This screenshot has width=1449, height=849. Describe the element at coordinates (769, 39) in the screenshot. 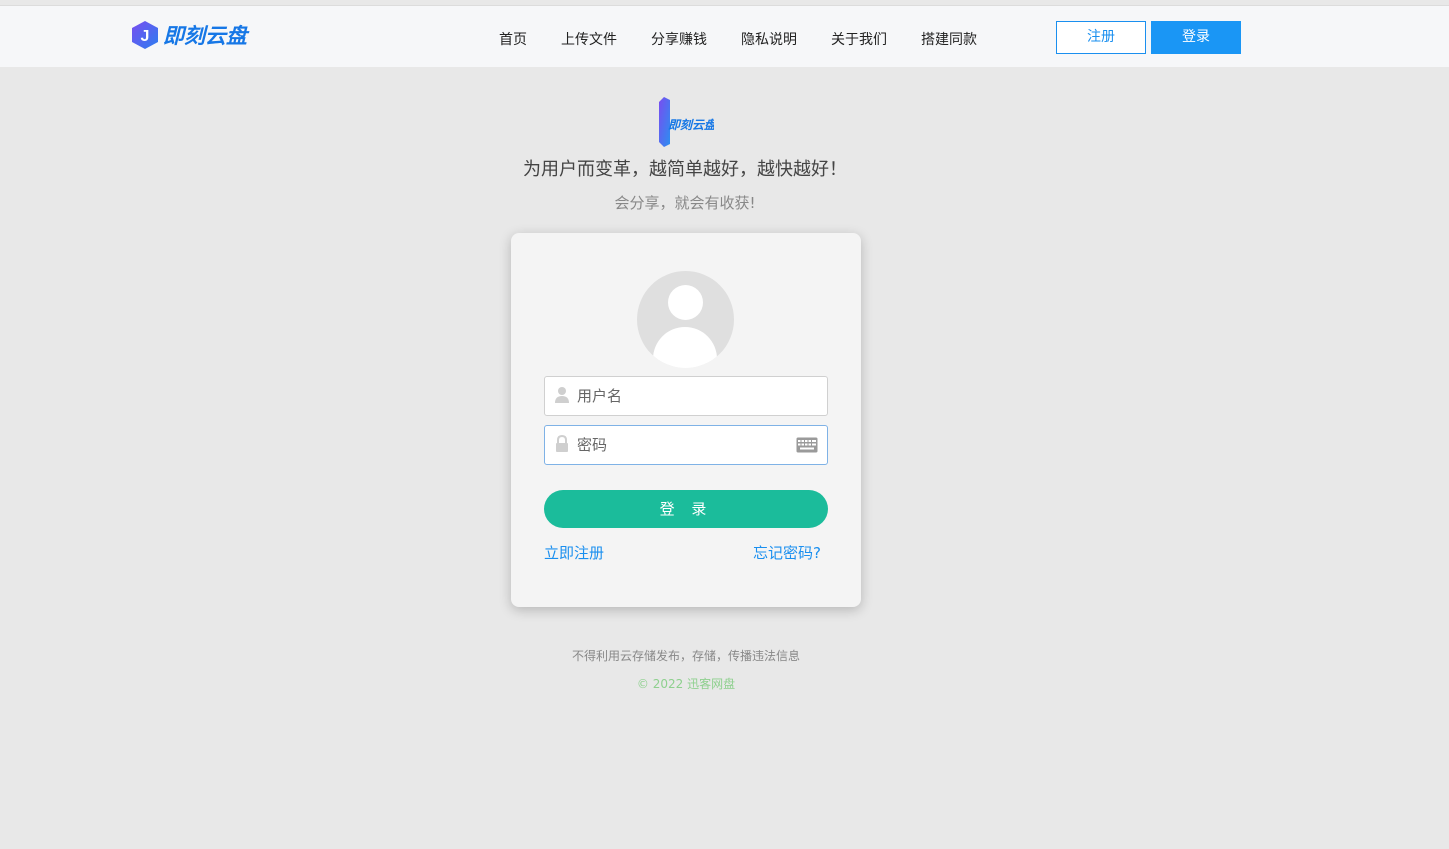

I see `nav-privacy: 隐私说明` at that location.